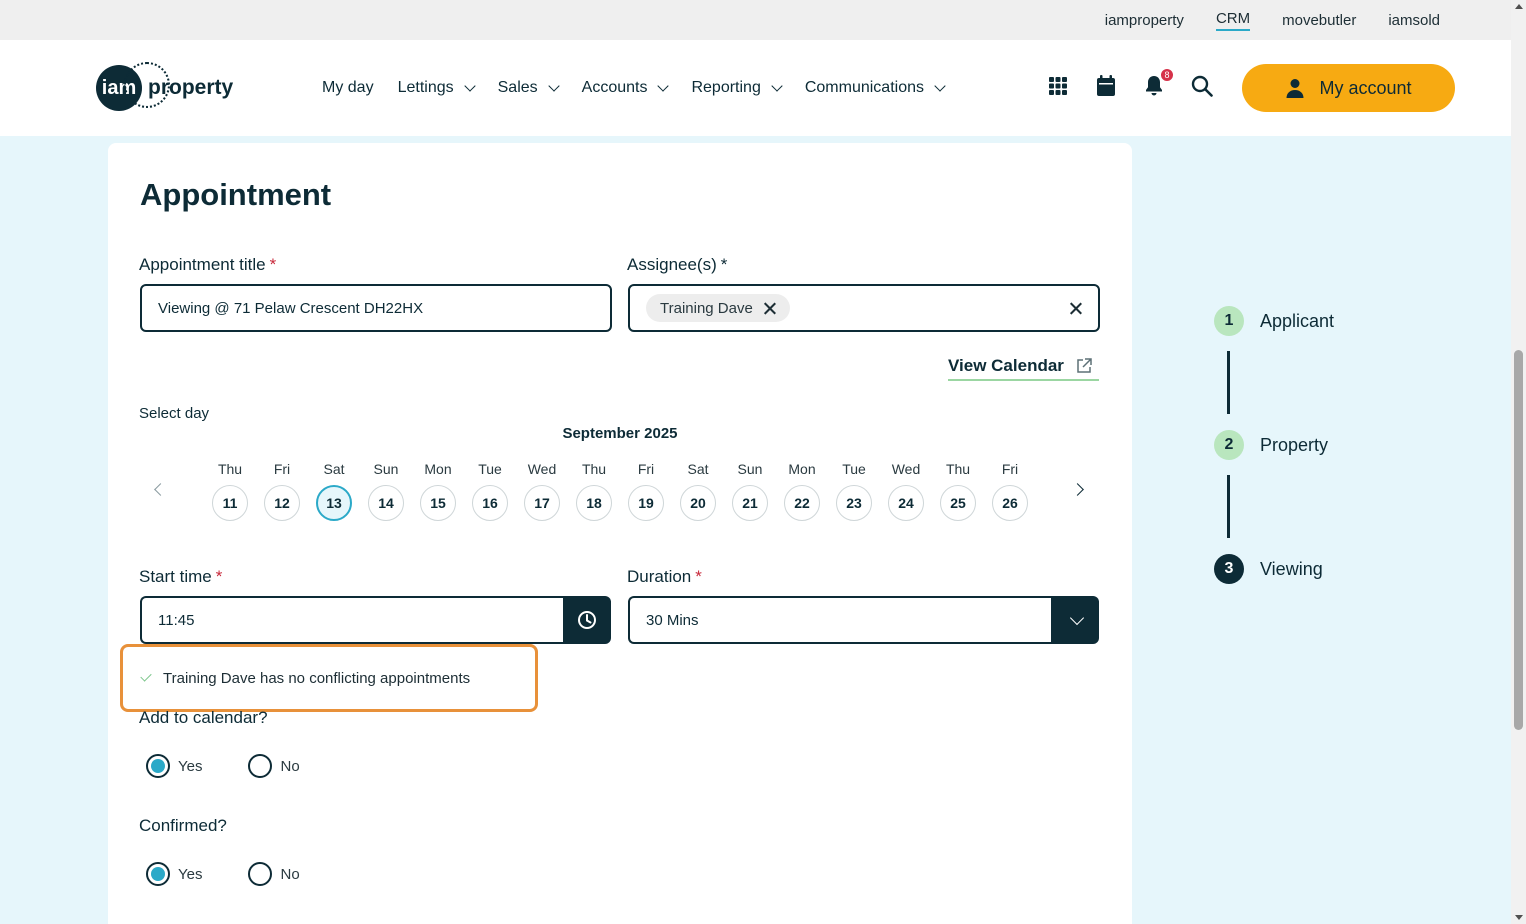 The image size is (1526, 924). What do you see at coordinates (542, 469) in the screenshot?
I see `day-name: Wed` at bounding box center [542, 469].